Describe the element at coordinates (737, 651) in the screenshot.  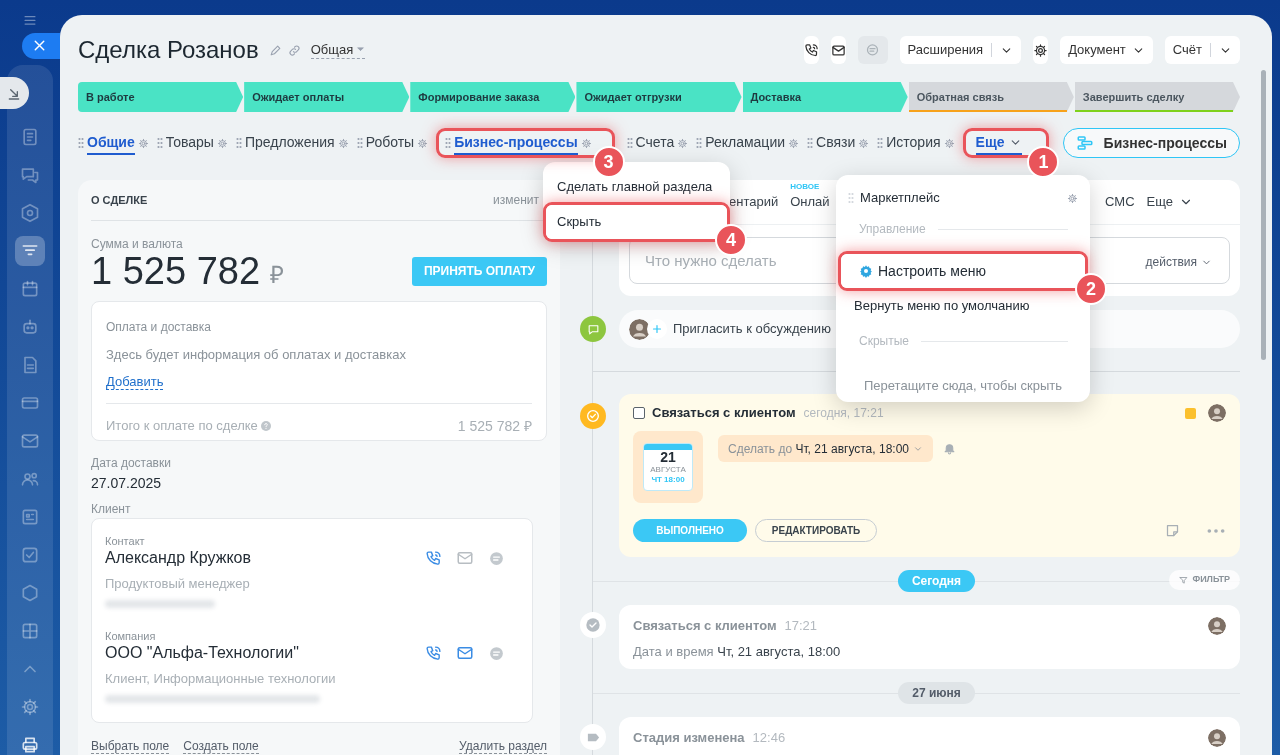
I see `event-text: Дата и время Чт, 21 августа, 18:00` at that location.